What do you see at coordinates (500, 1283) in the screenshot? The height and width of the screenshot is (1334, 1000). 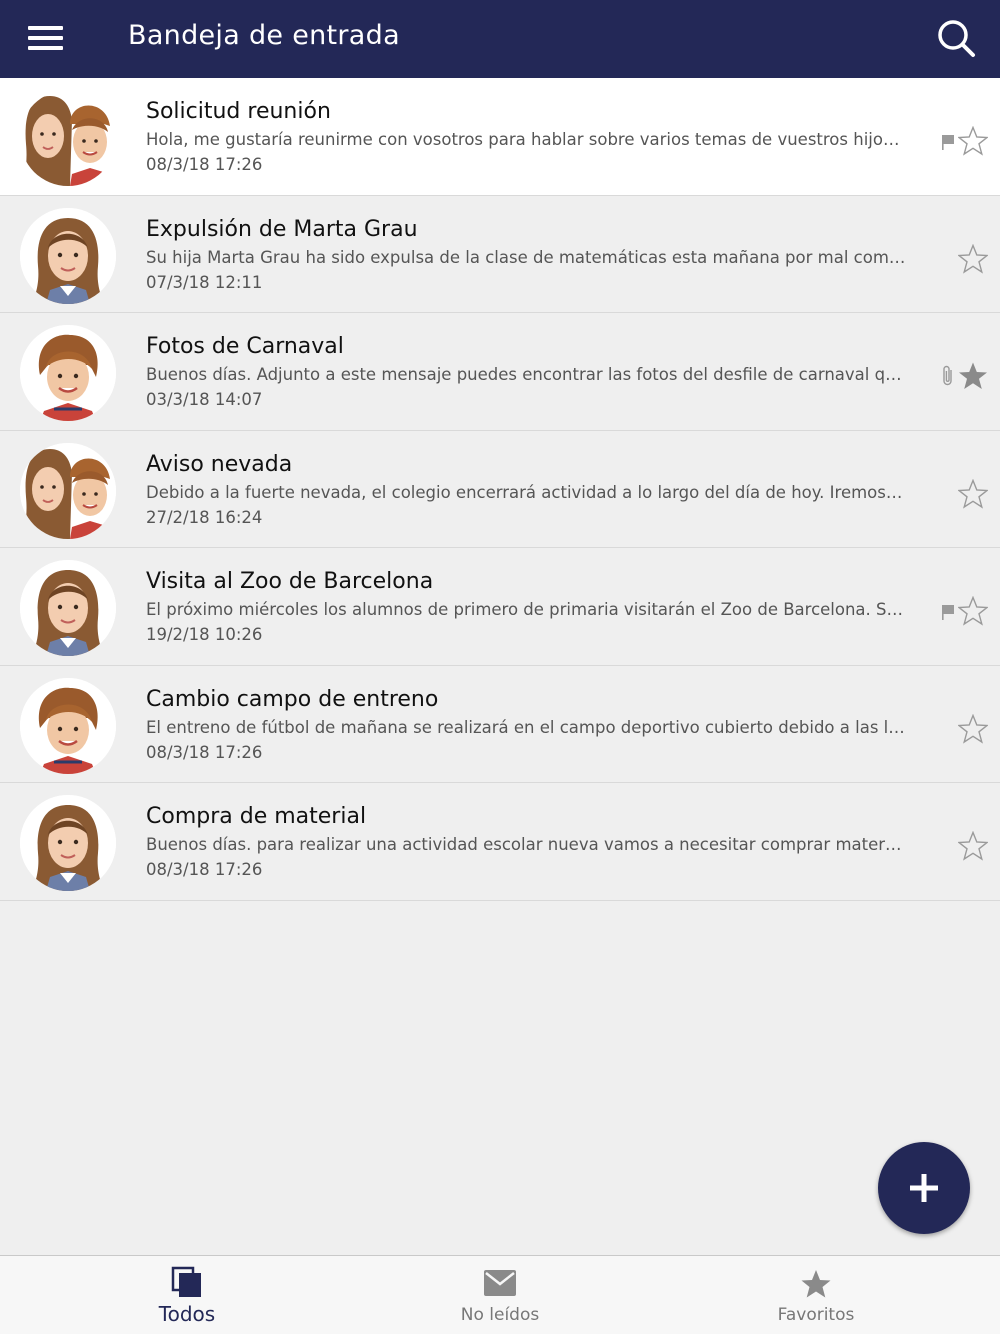 I see `envelope-icon` at bounding box center [500, 1283].